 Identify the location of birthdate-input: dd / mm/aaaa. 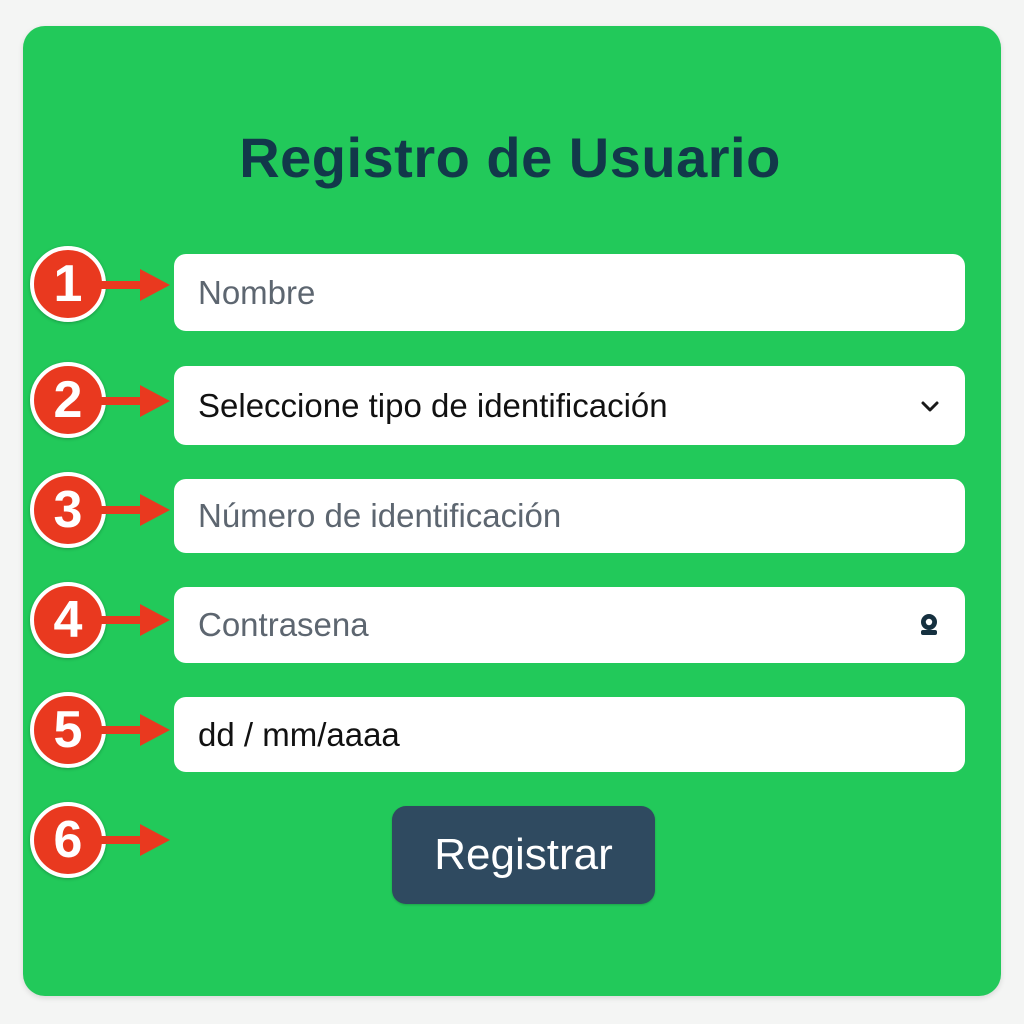
(569, 734).